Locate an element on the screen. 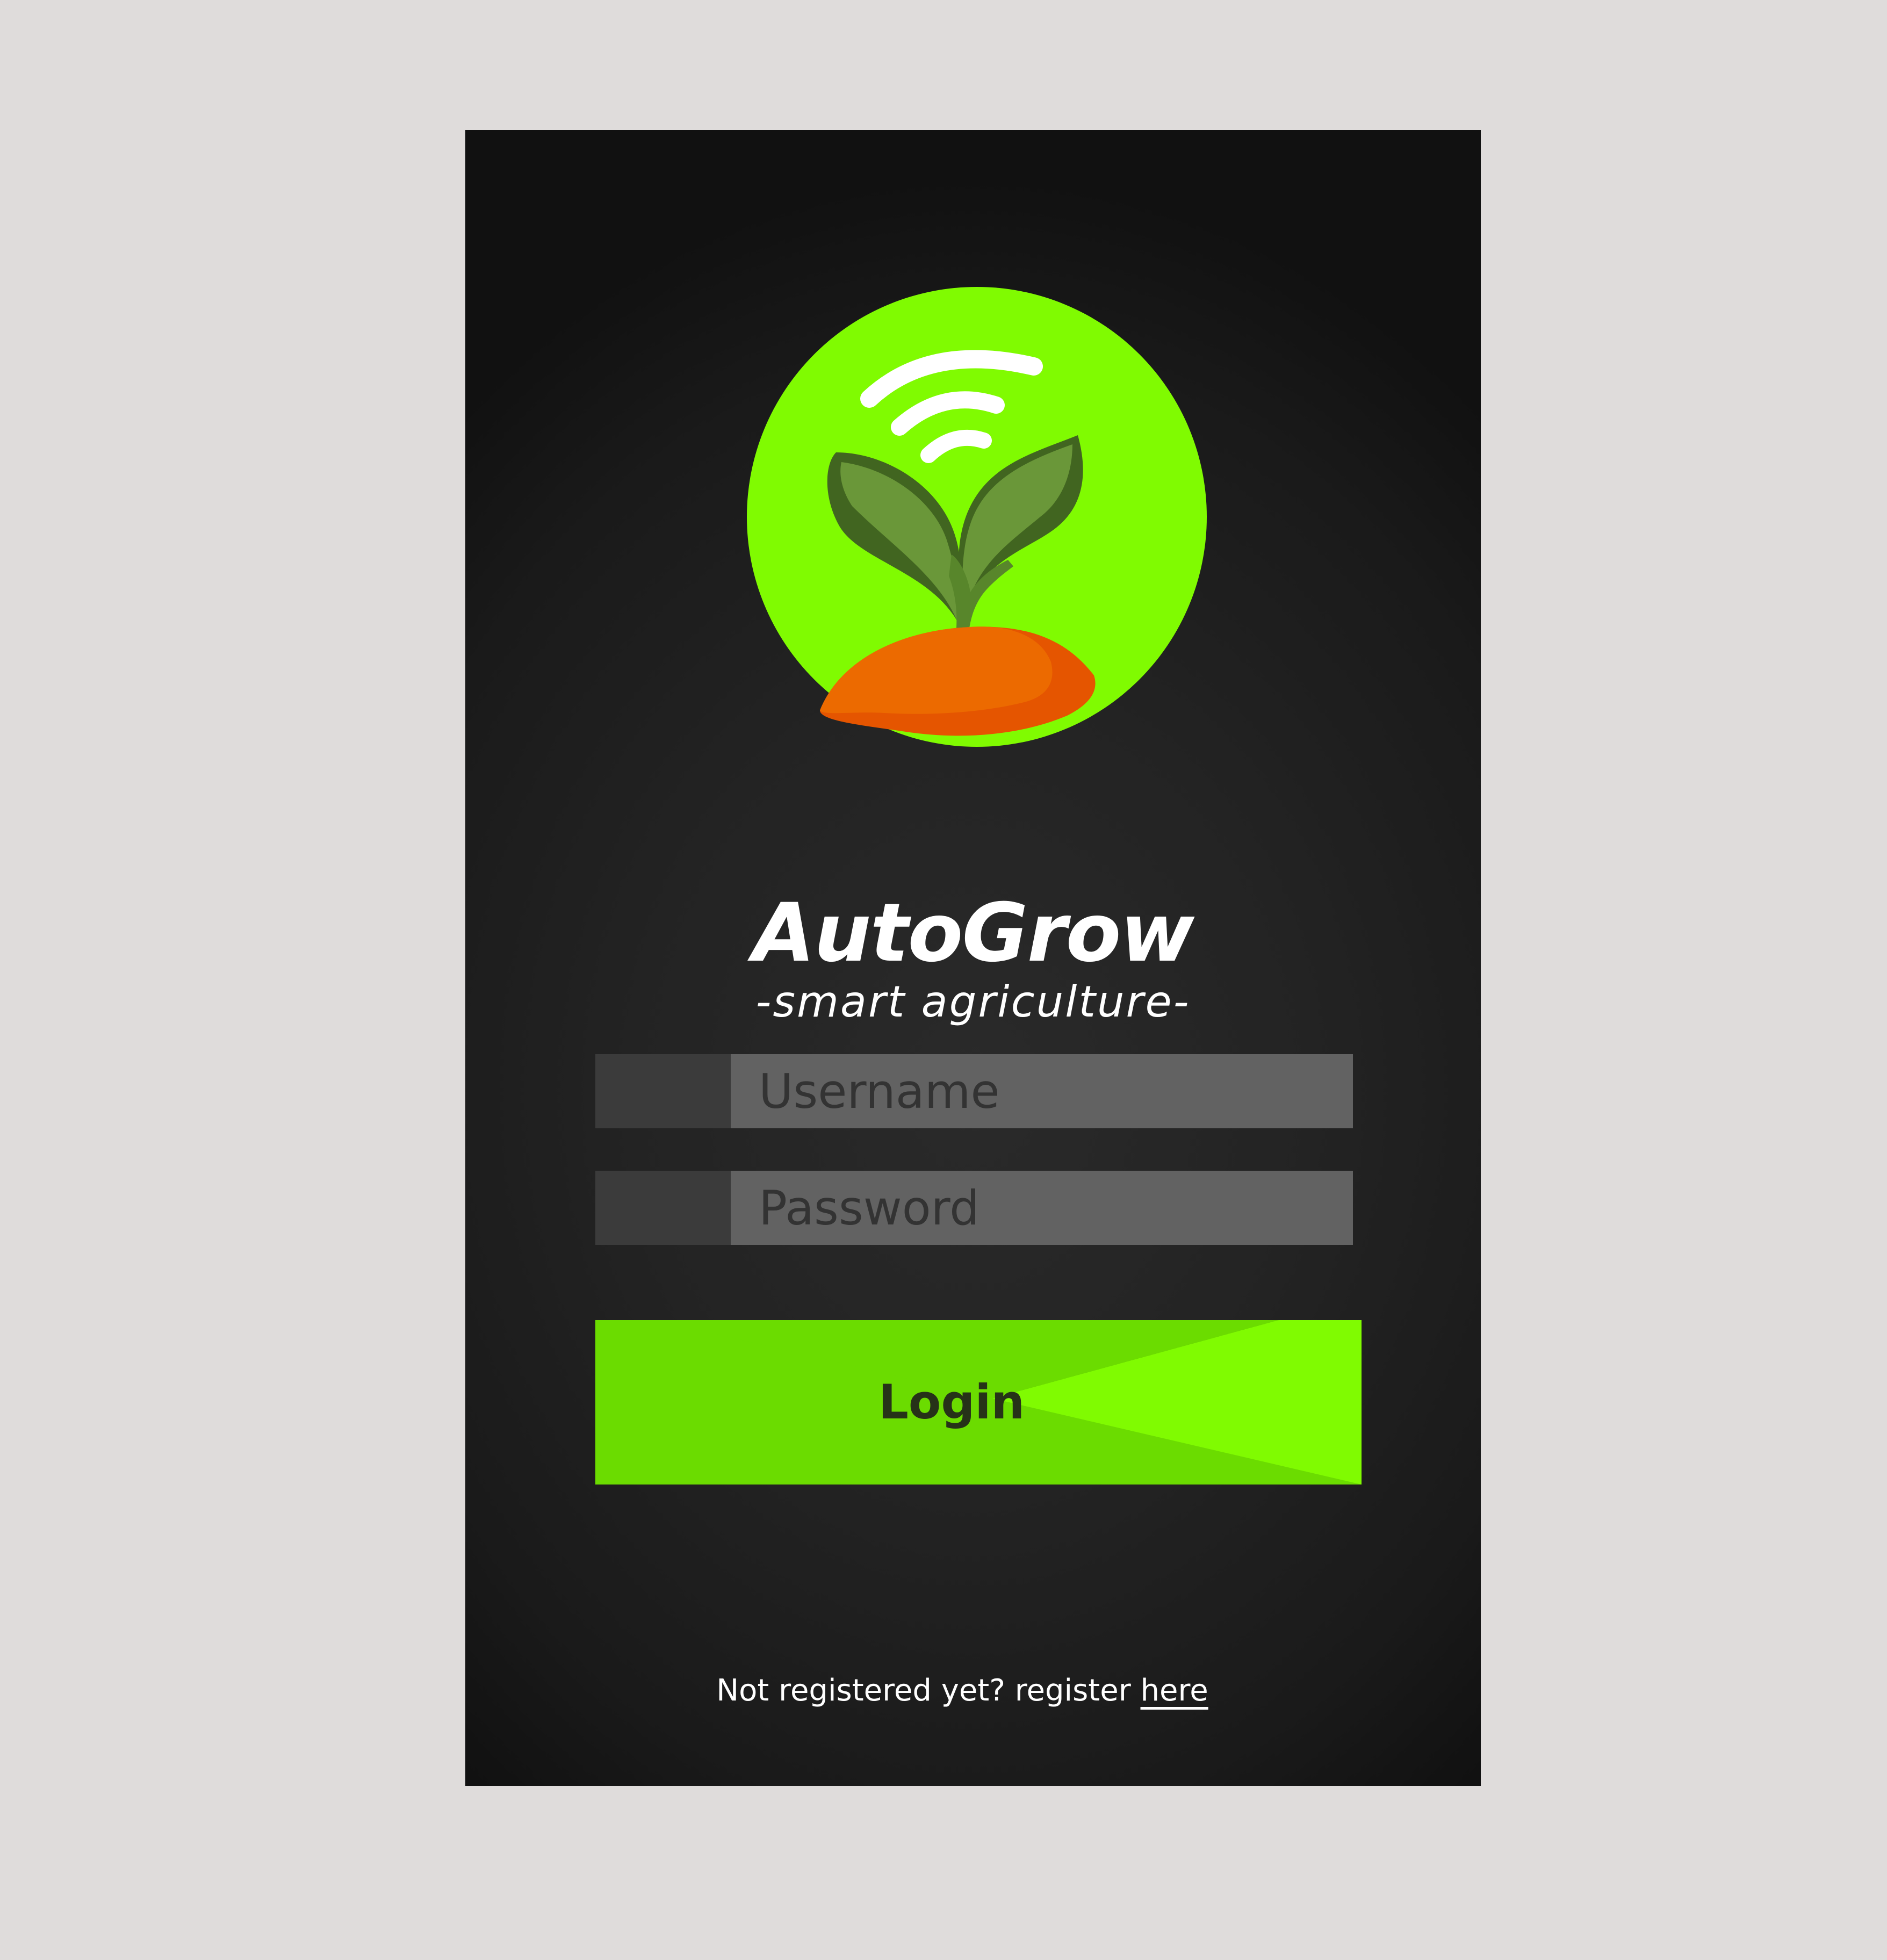 The image size is (1887, 1960). password-input is located at coordinates (1042, 1208).